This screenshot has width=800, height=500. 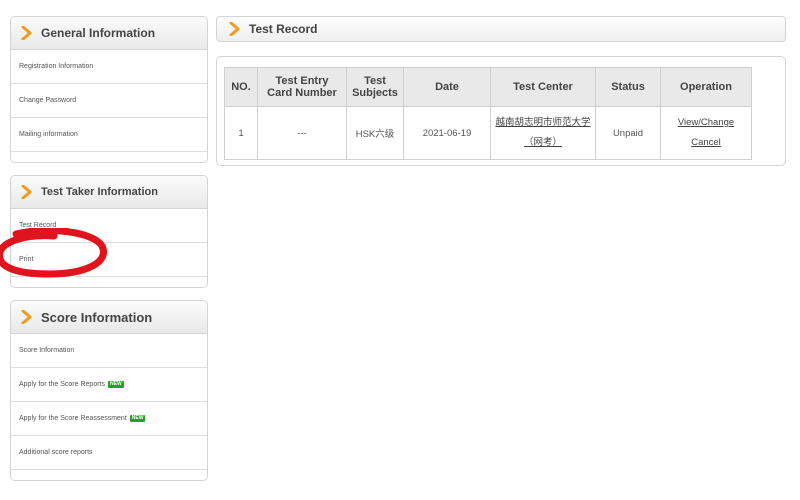 I want to click on cell-no: 1, so click(x=241, y=133).